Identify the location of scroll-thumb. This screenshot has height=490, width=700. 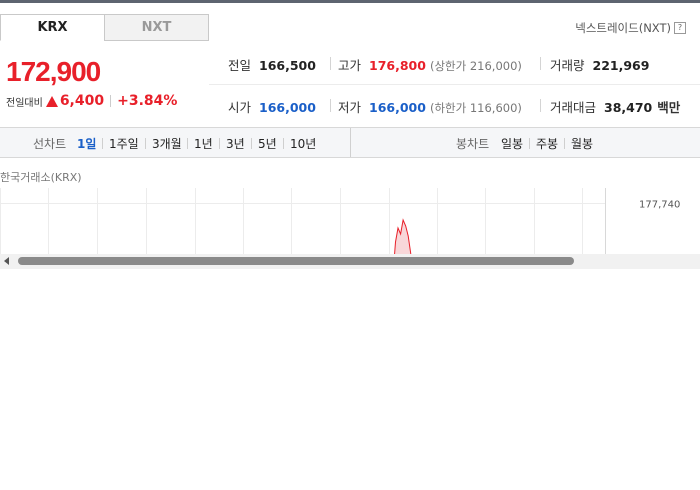
(296, 261).